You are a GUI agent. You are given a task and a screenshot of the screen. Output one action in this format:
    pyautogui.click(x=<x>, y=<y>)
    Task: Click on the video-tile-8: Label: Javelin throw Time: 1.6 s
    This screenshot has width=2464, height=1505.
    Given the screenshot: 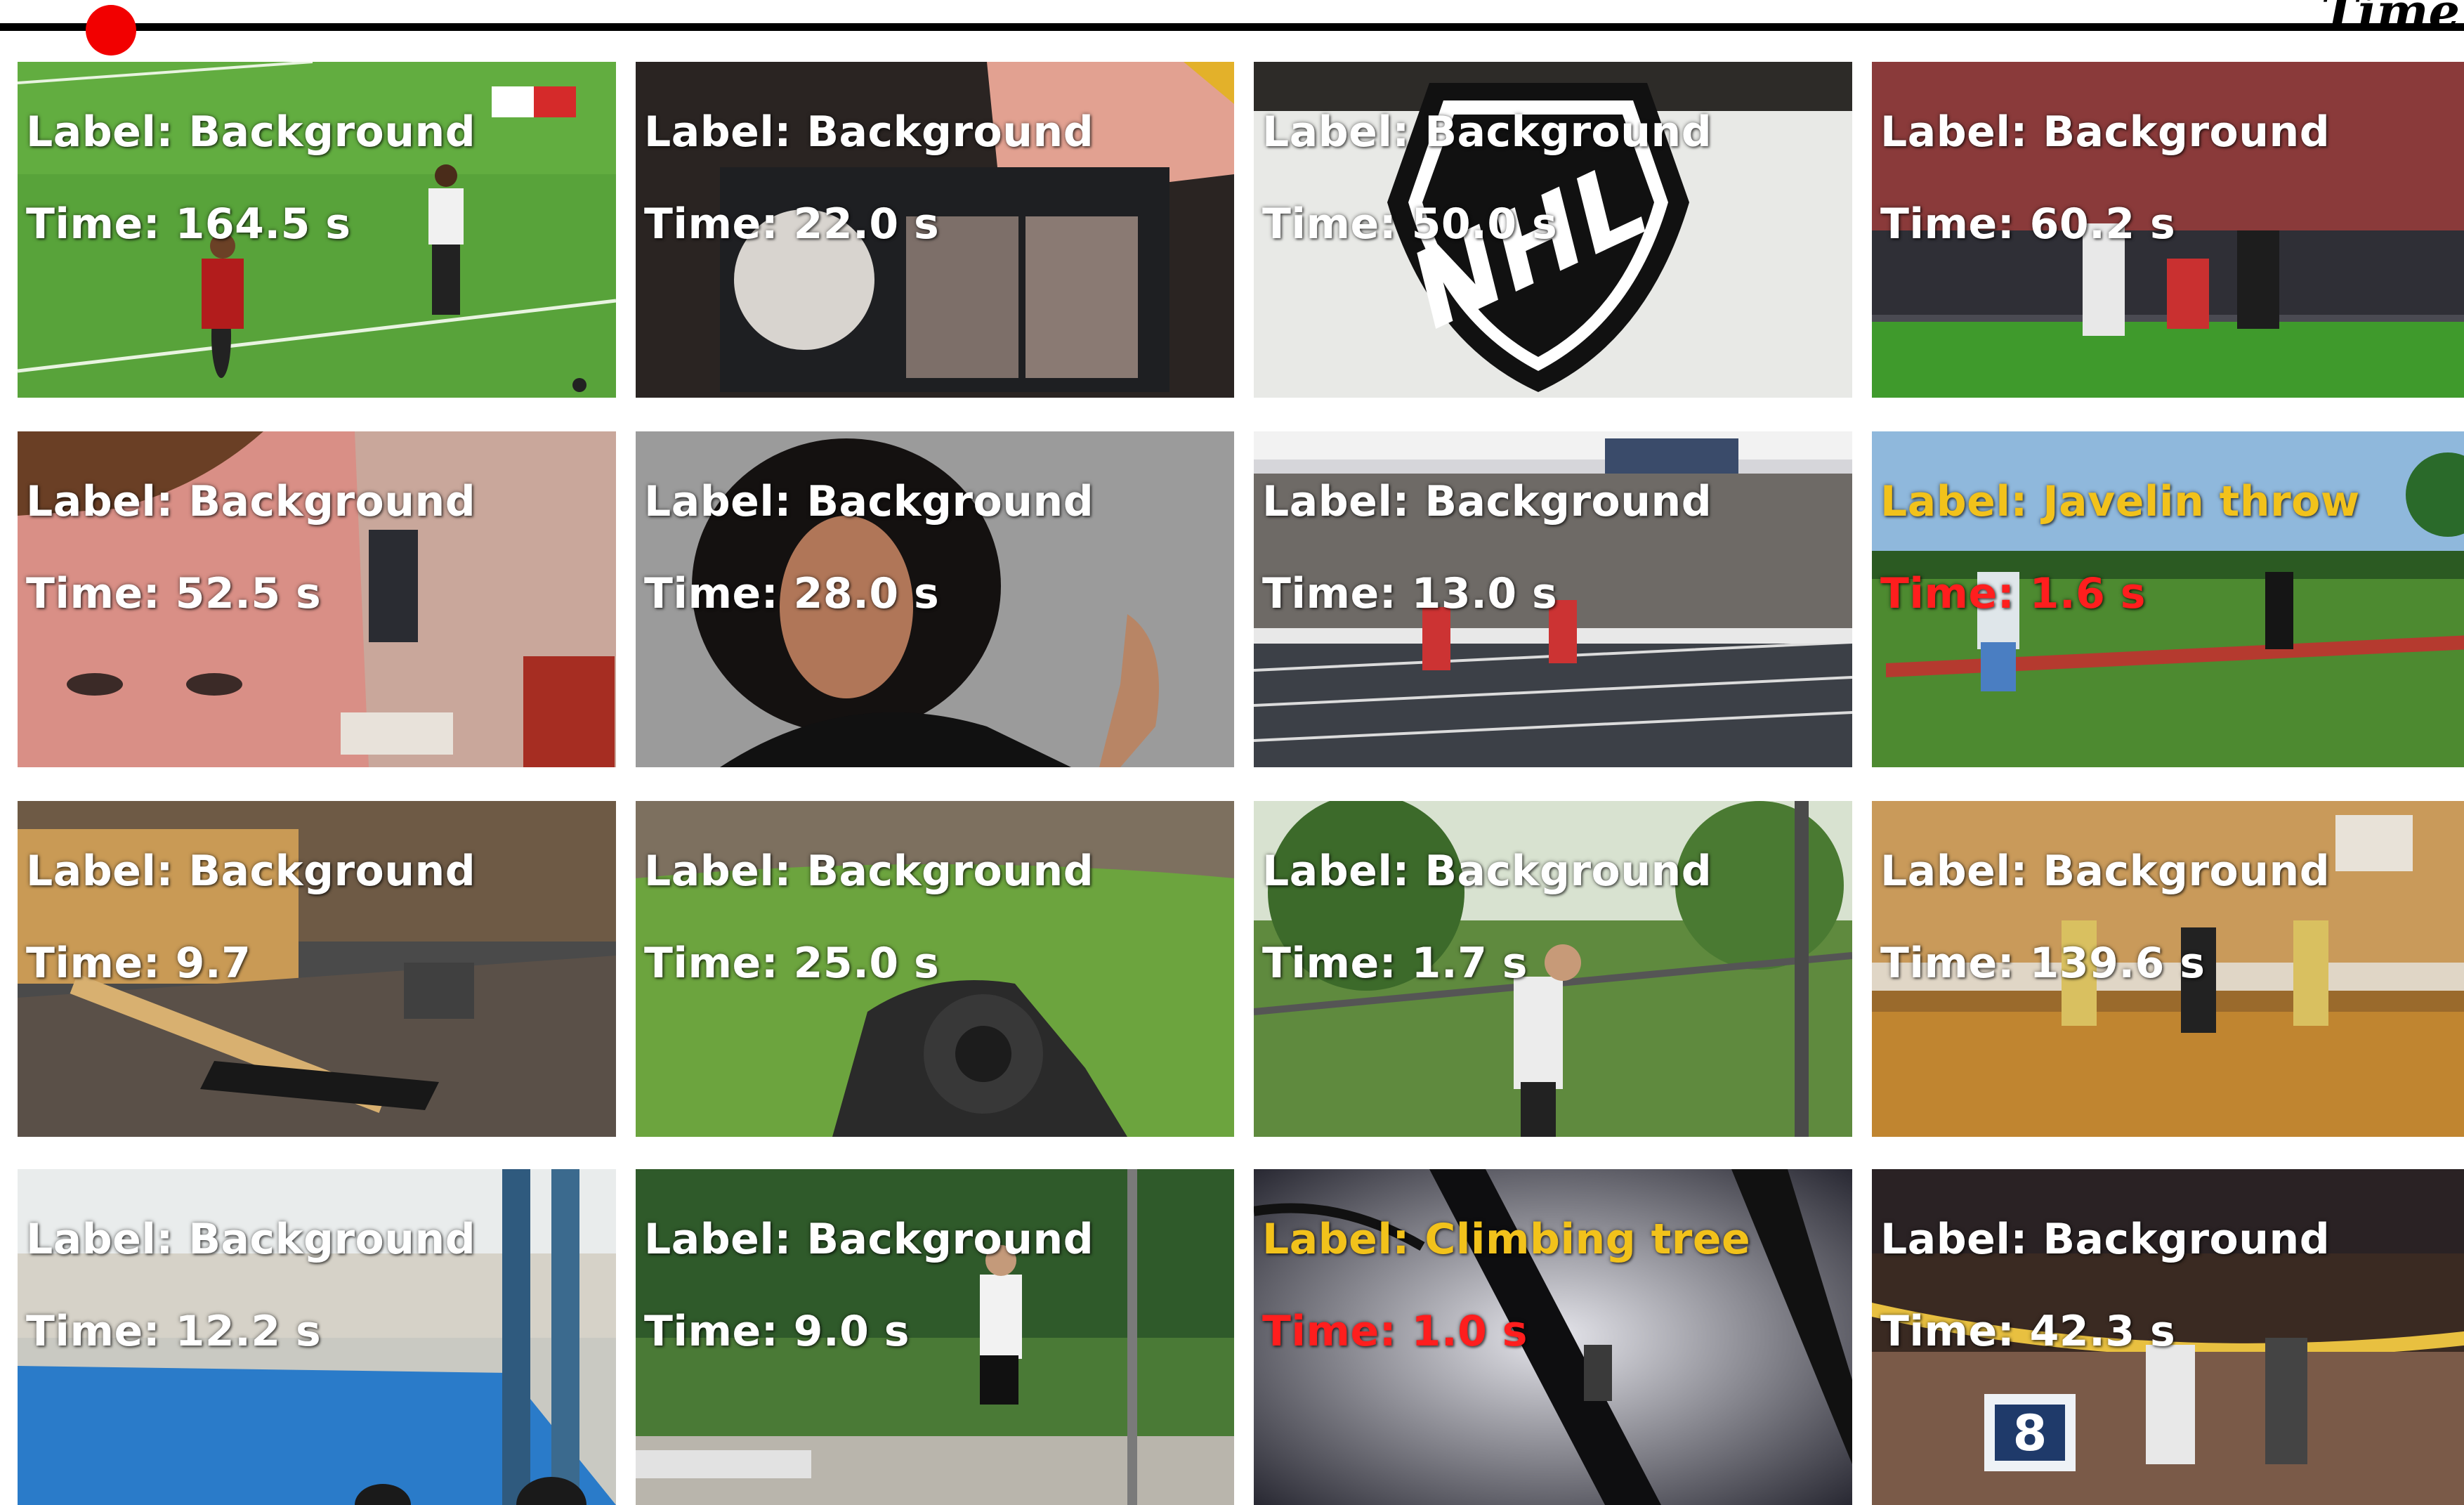 What is the action you would take?
    pyautogui.click(x=2168, y=599)
    